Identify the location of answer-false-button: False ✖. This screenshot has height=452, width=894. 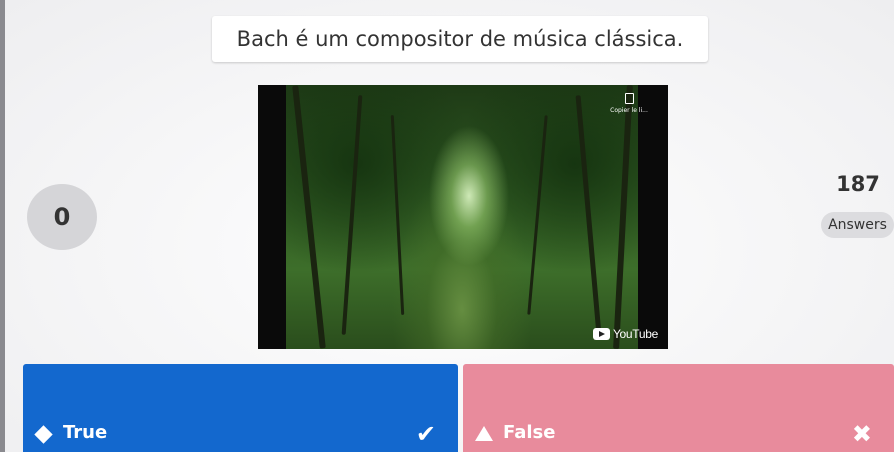
(678, 408).